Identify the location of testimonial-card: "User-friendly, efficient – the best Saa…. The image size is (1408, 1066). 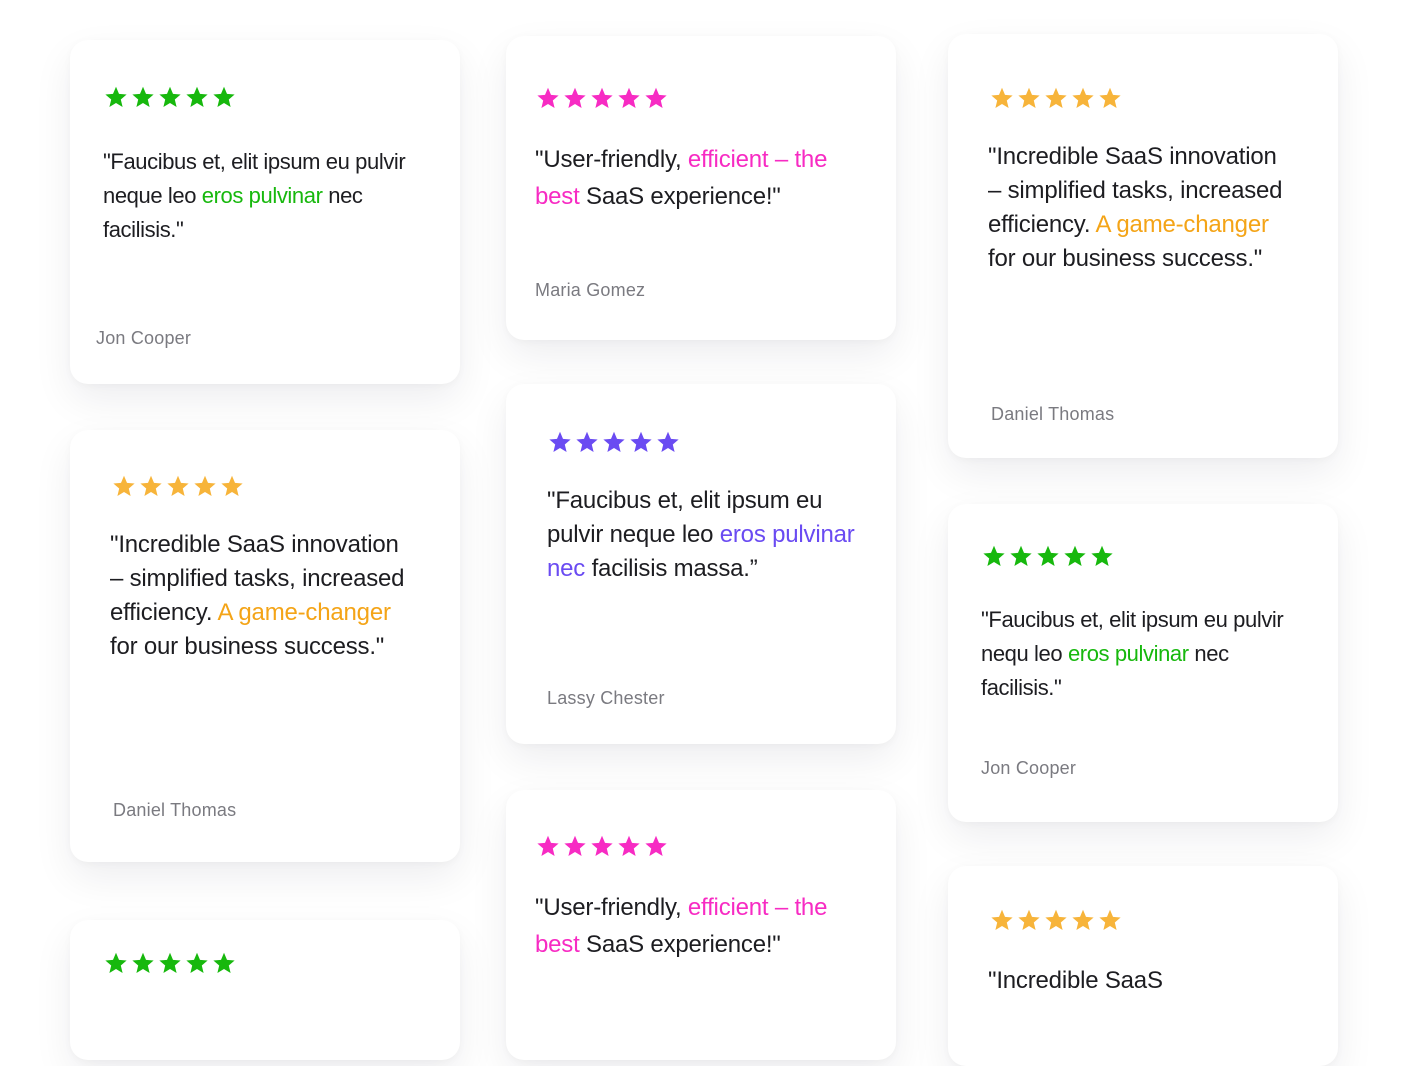
(701, 188).